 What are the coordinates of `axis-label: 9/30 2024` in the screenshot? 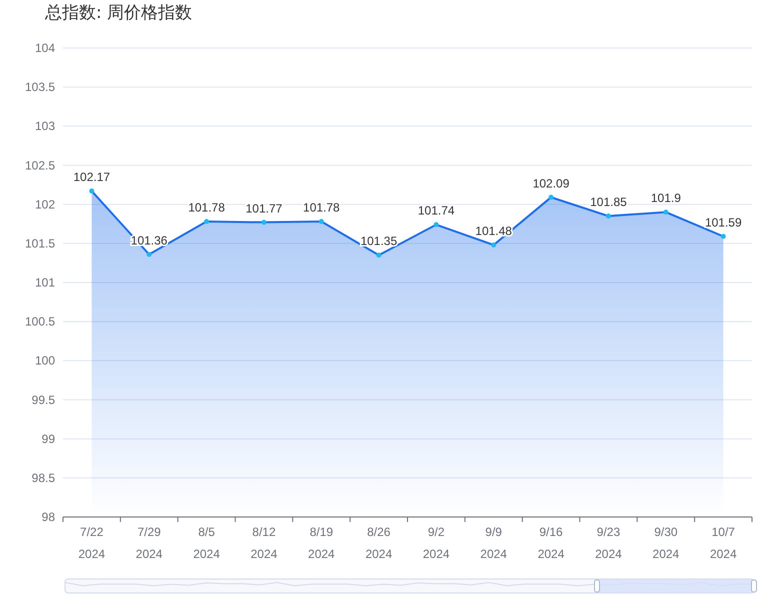 It's located at (666, 543).